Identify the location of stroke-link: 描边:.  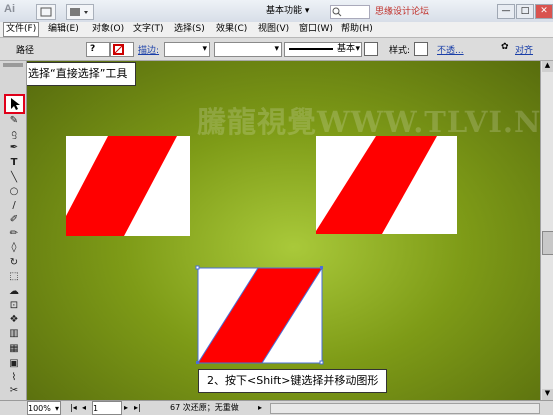
(148, 49).